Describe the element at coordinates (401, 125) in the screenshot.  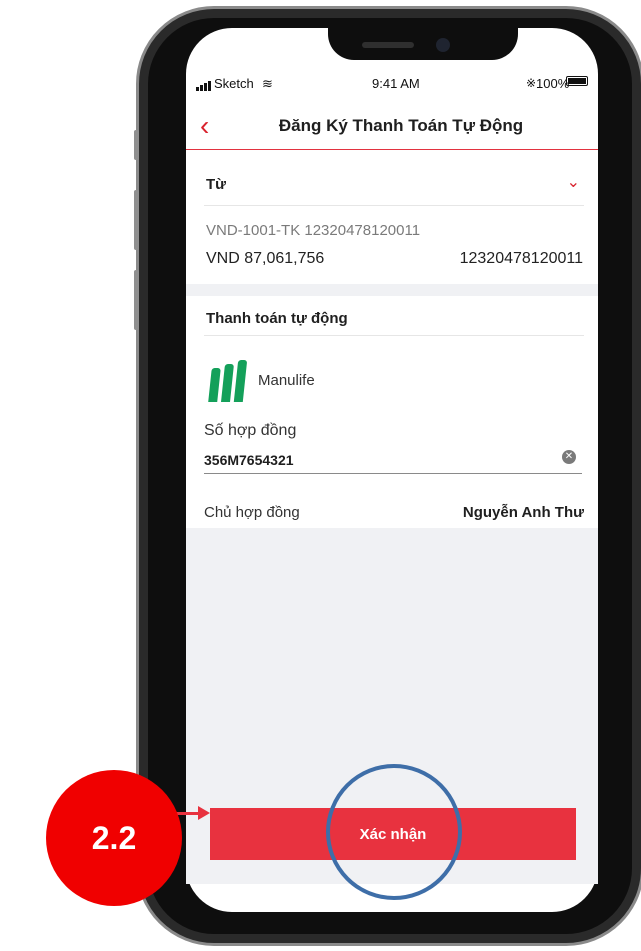
I see `page-title: Đăng Ký Thanh Toán Tự Động` at that location.